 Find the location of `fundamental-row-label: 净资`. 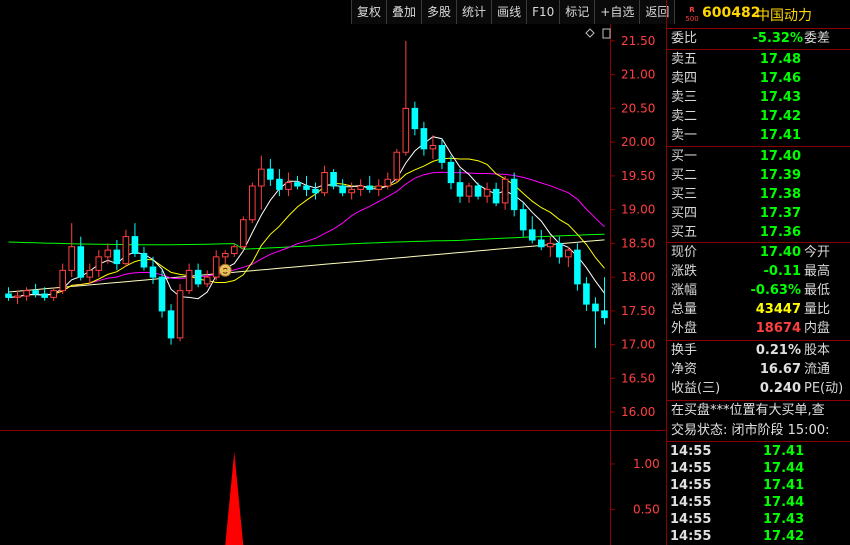

fundamental-row-label: 净资 is located at coordinates (684, 369).